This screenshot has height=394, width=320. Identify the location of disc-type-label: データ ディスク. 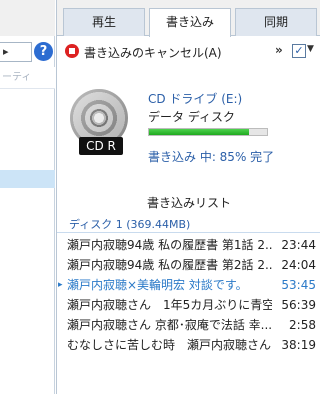
(191, 117).